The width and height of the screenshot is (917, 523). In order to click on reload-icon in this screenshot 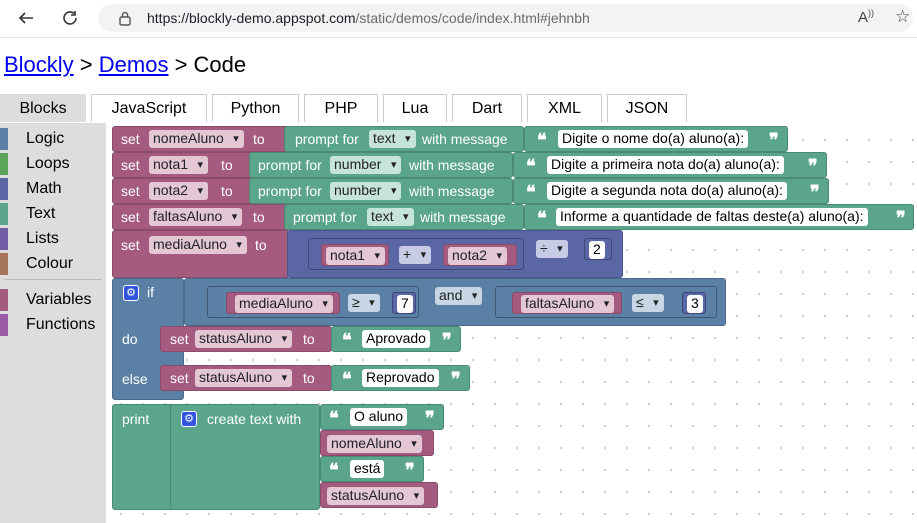, I will do `click(70, 18)`.